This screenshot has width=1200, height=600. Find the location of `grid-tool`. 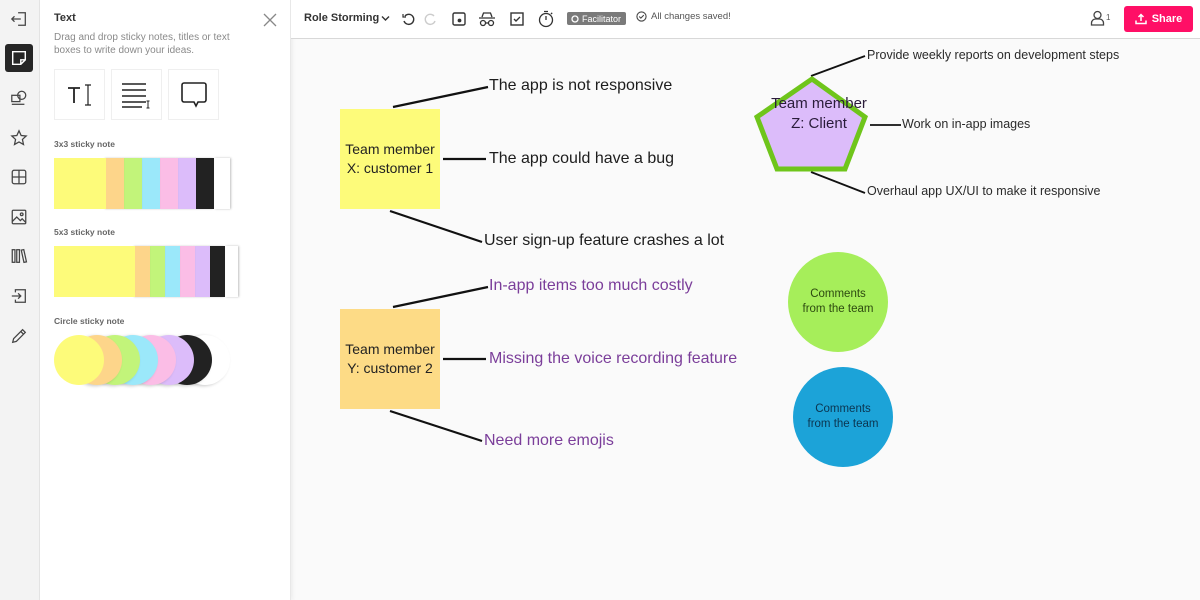

grid-tool is located at coordinates (19, 177).